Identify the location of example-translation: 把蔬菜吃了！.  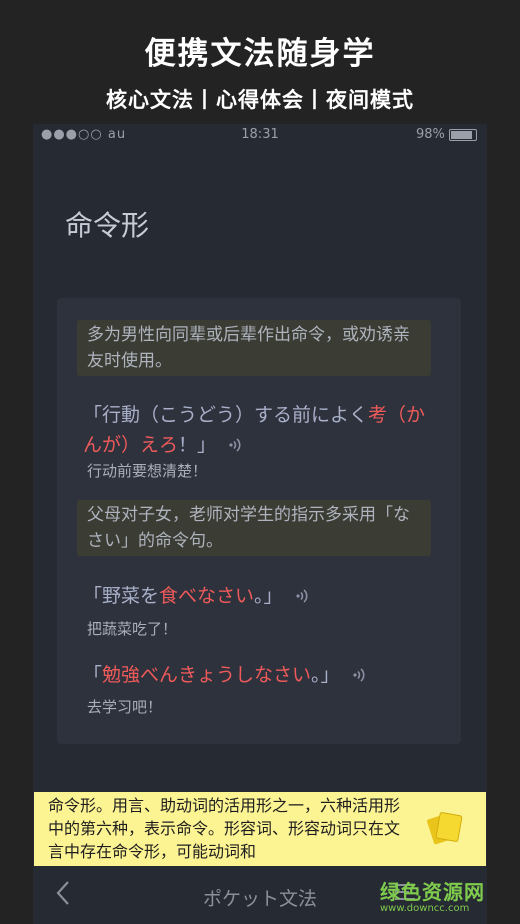
(132, 629).